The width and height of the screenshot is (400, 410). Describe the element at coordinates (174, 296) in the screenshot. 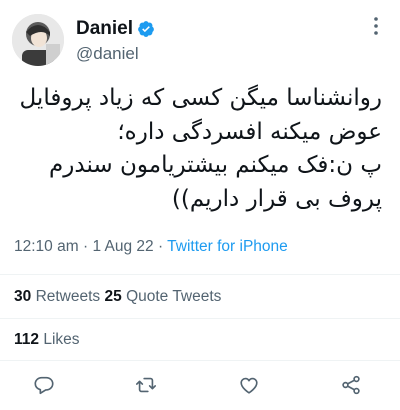

I see `quote-tweets-label: Quote Tweets` at that location.